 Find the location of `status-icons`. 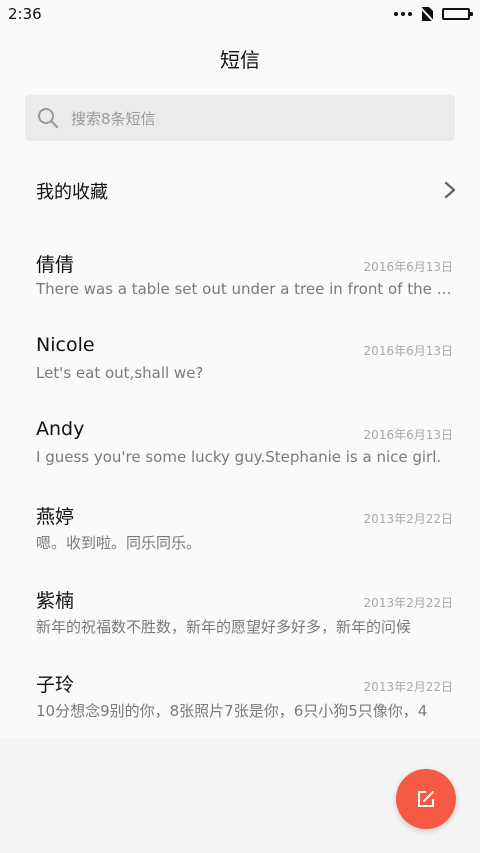

status-icons is located at coordinates (433, 14).